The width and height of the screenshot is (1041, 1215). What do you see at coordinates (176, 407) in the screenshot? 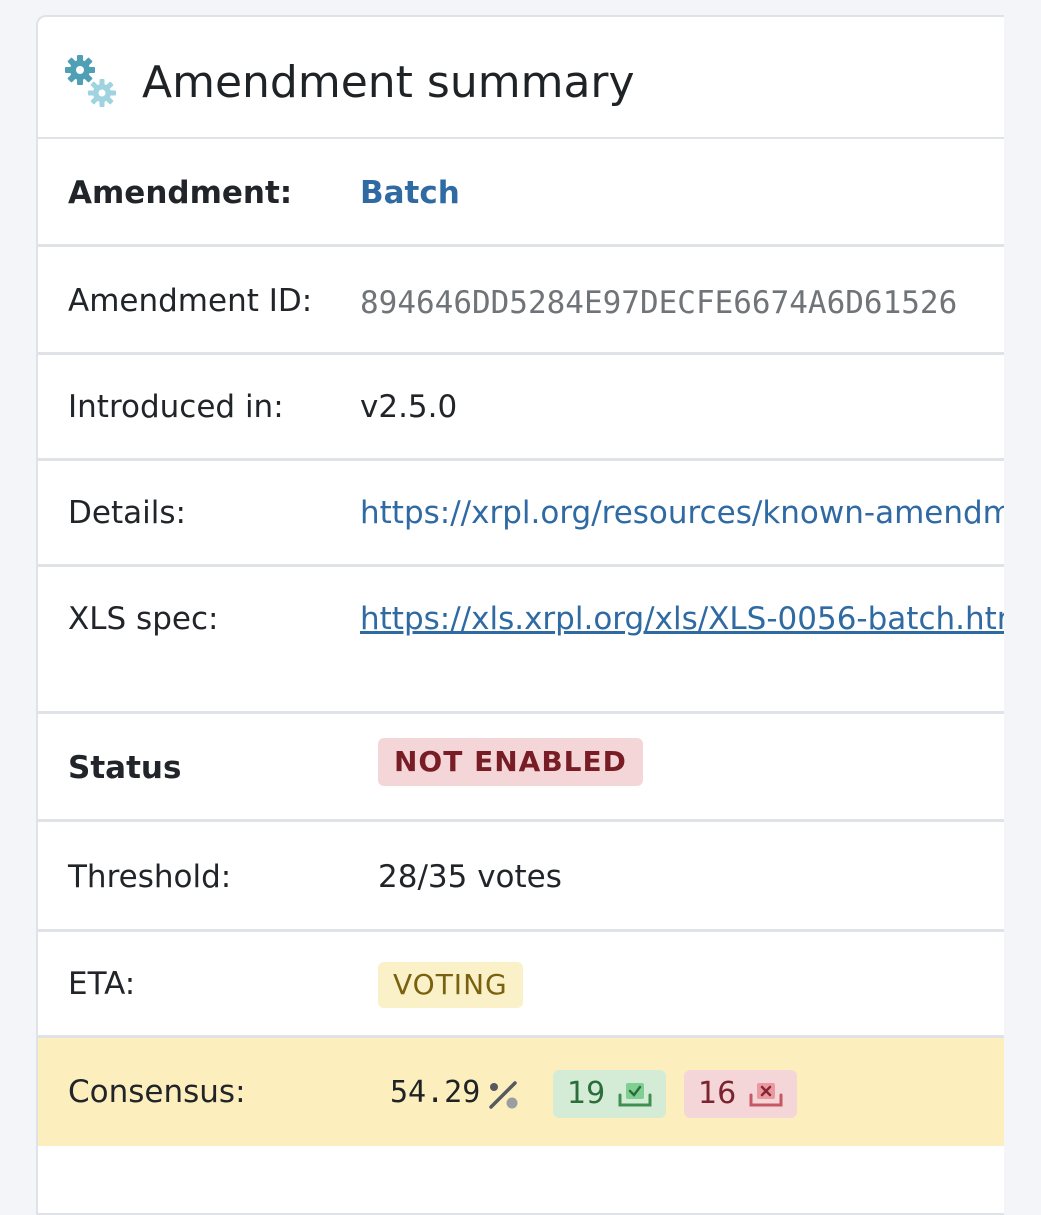
I see `introduced-label: Introduced in:` at bounding box center [176, 407].